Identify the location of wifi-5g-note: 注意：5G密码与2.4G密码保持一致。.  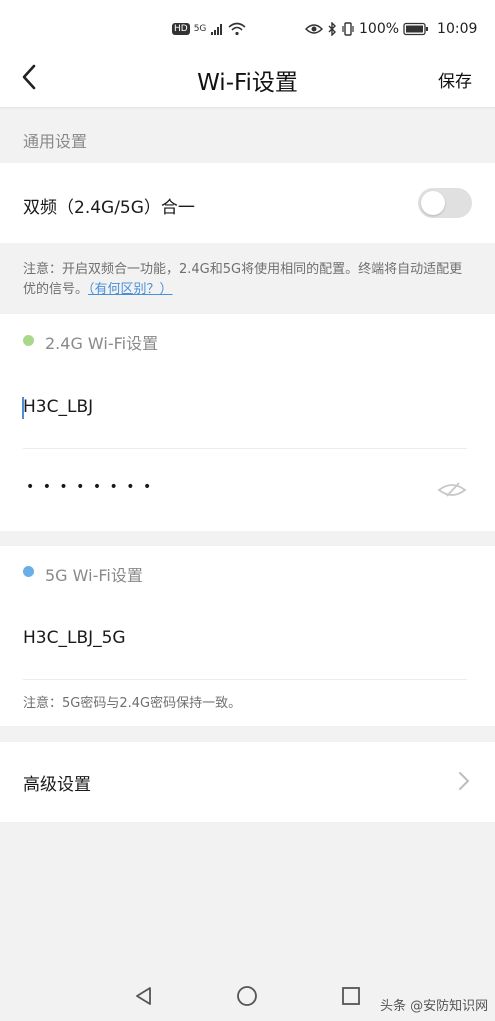
(132, 703).